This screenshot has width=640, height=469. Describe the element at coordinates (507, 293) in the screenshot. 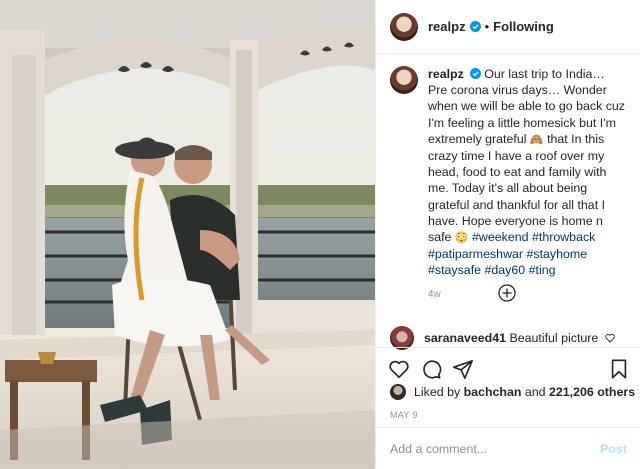

I see `add-circle-icon` at that location.